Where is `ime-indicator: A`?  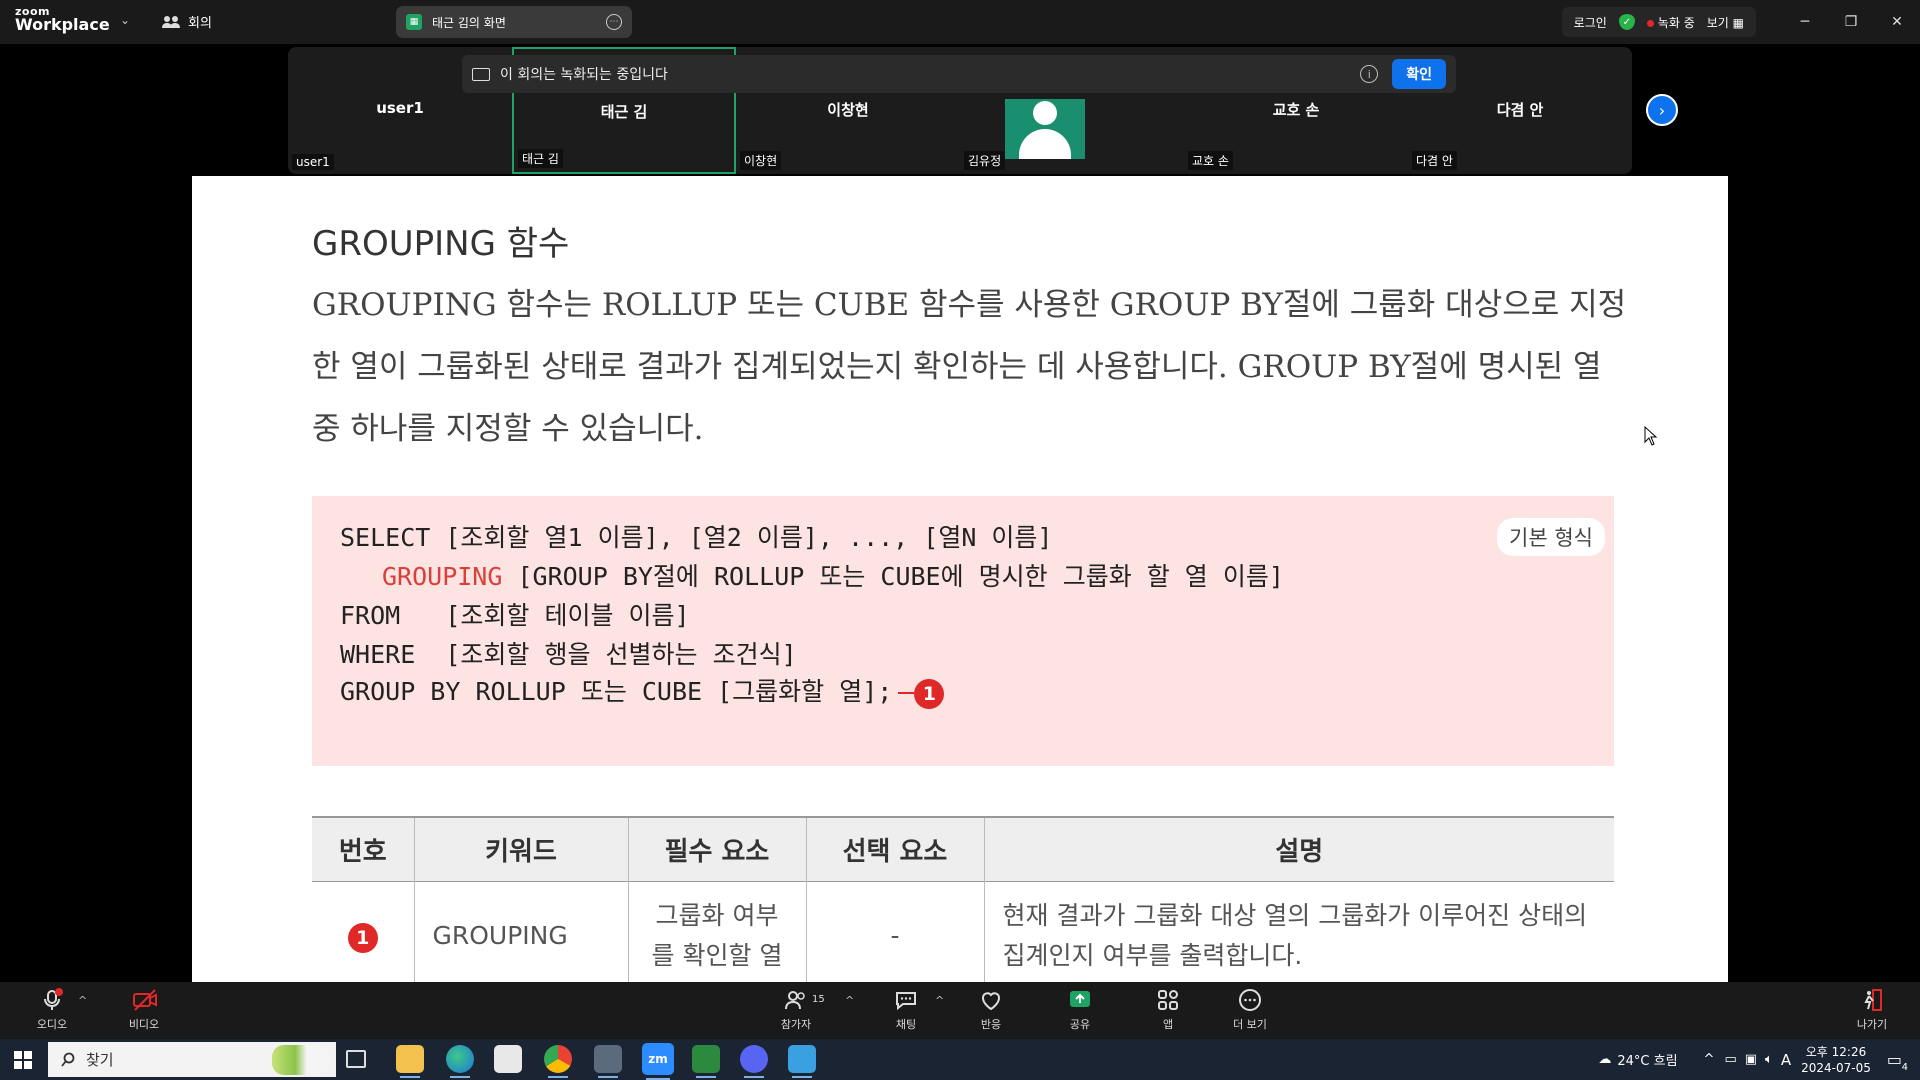
ime-indicator: A is located at coordinates (1786, 1060).